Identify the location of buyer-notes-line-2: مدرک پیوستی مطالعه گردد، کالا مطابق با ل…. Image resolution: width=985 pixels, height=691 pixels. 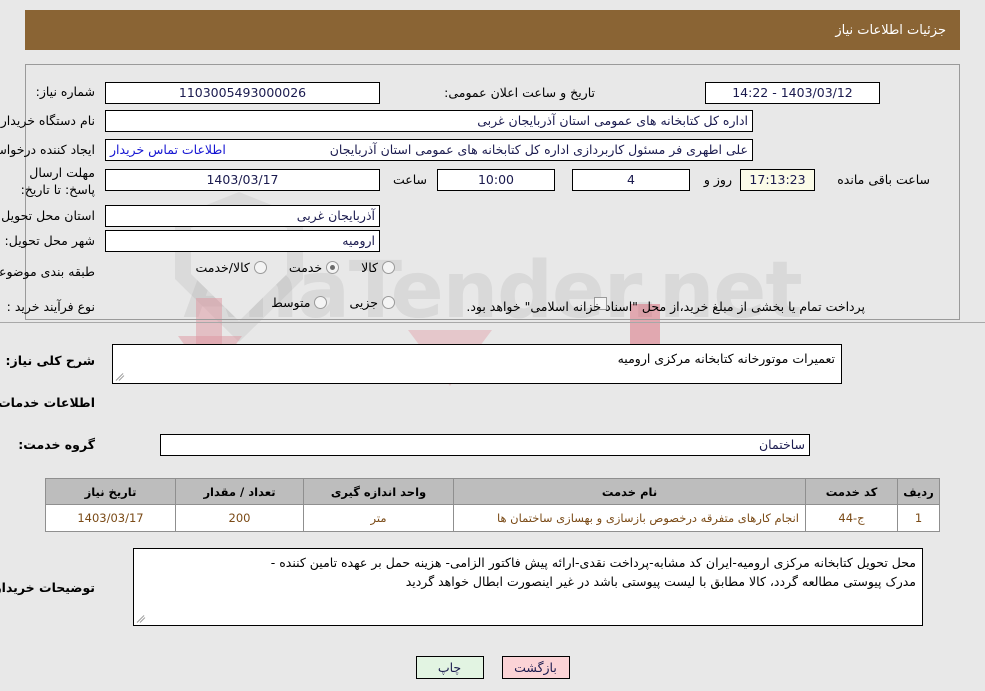
(660, 581).